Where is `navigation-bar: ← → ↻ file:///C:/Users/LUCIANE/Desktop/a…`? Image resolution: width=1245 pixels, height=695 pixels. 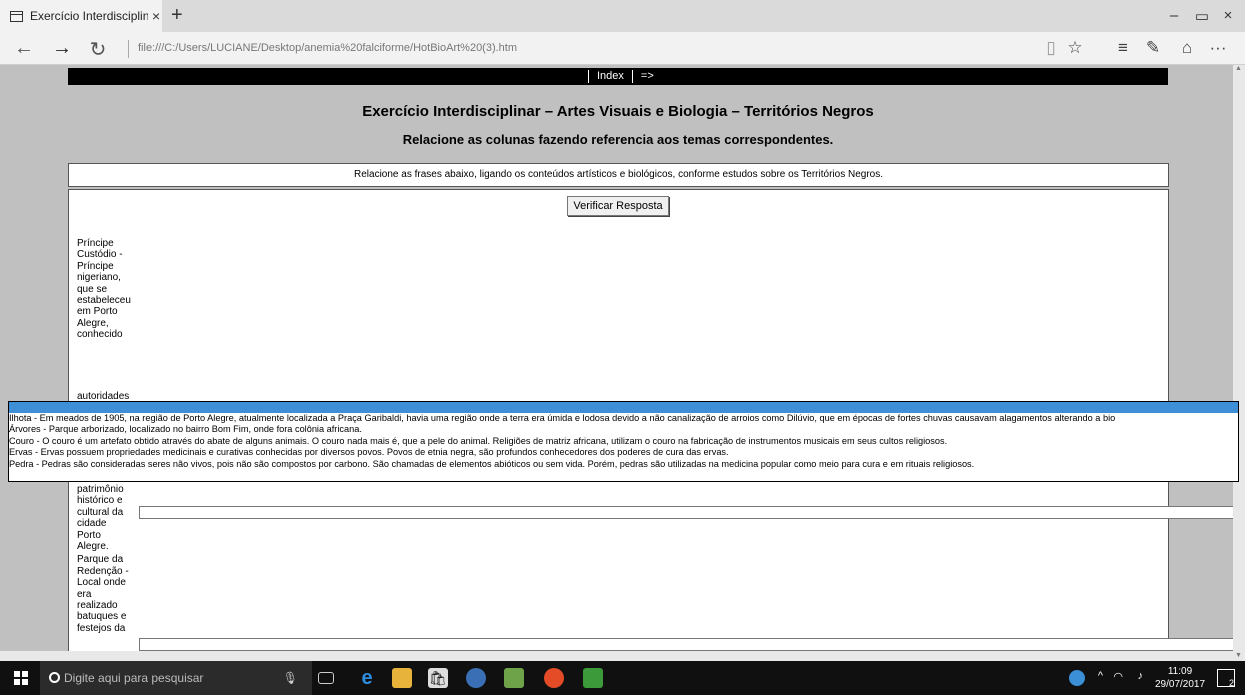
navigation-bar: ← → ↻ file:///C:/Users/LUCIANE/Desktop/a… is located at coordinates (622, 48).